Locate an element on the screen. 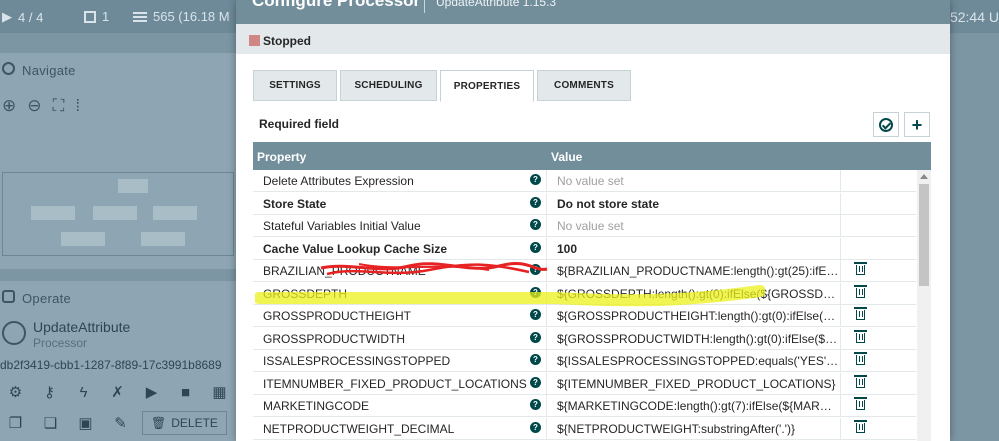  value-cell: 100 is located at coordinates (694, 248).